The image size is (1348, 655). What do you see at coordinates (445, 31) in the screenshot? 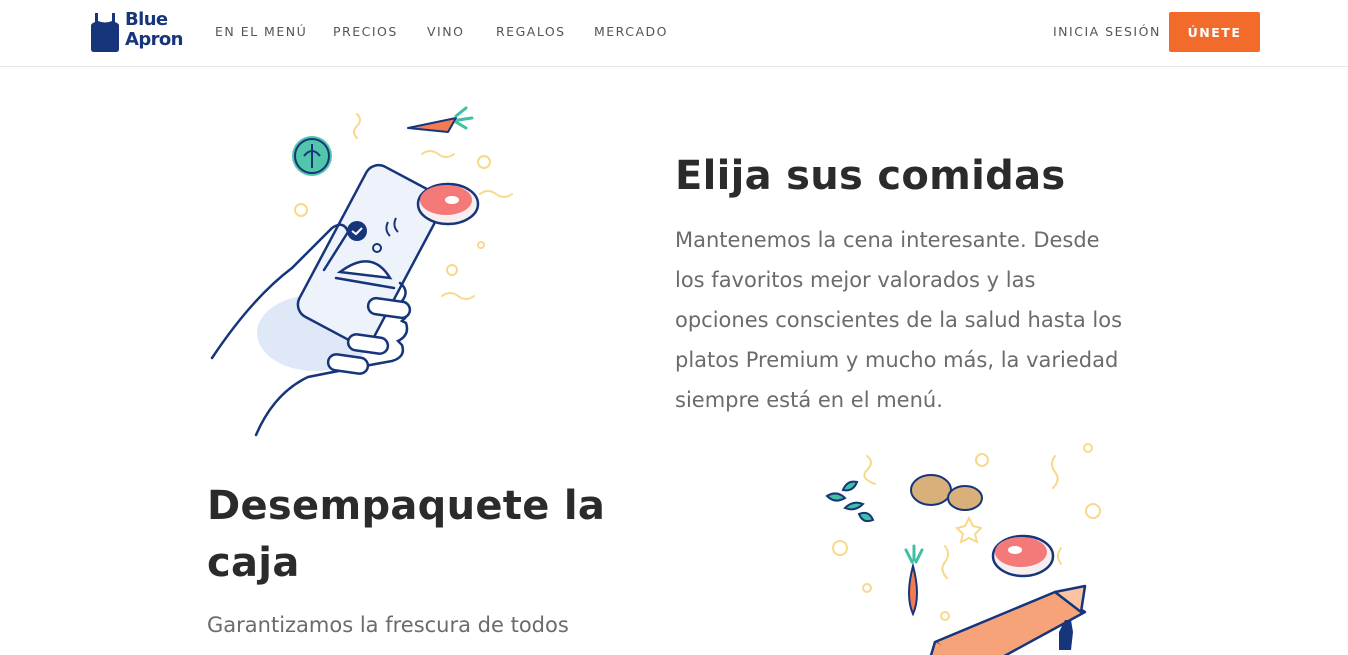
I see `nav-item-wine: VINO` at bounding box center [445, 31].